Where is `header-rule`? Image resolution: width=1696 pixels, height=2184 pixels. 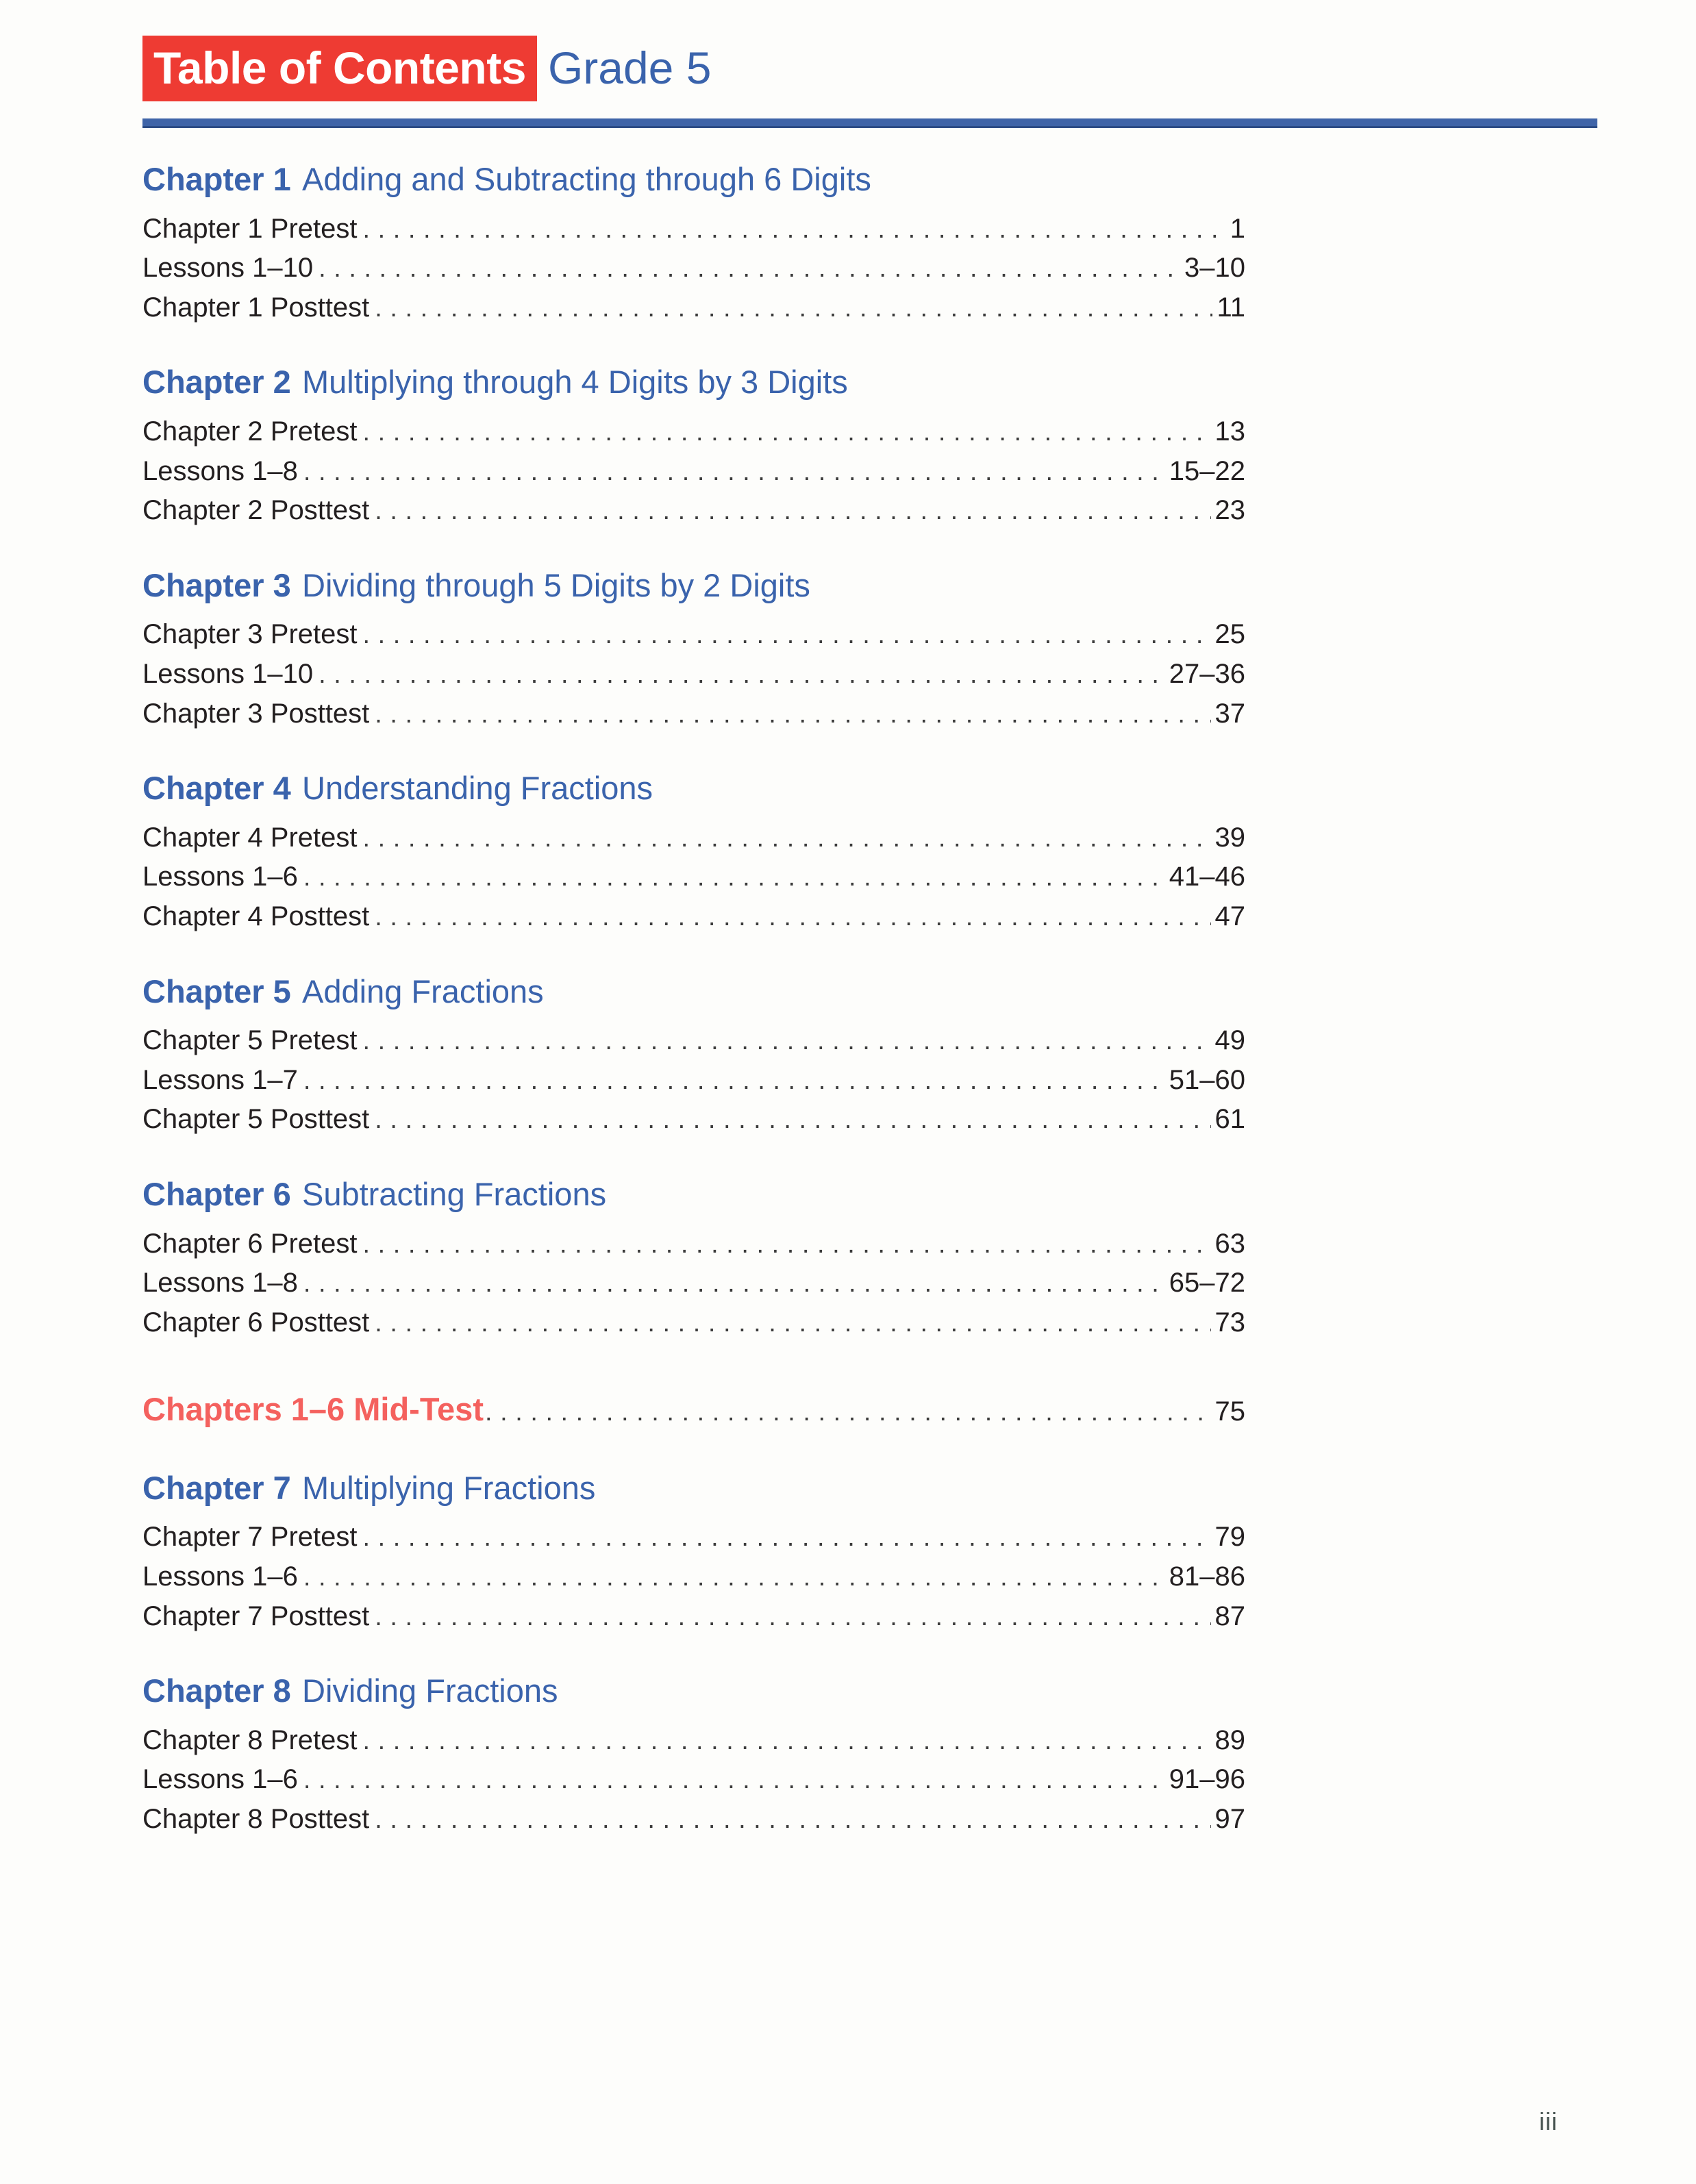 header-rule is located at coordinates (869, 123).